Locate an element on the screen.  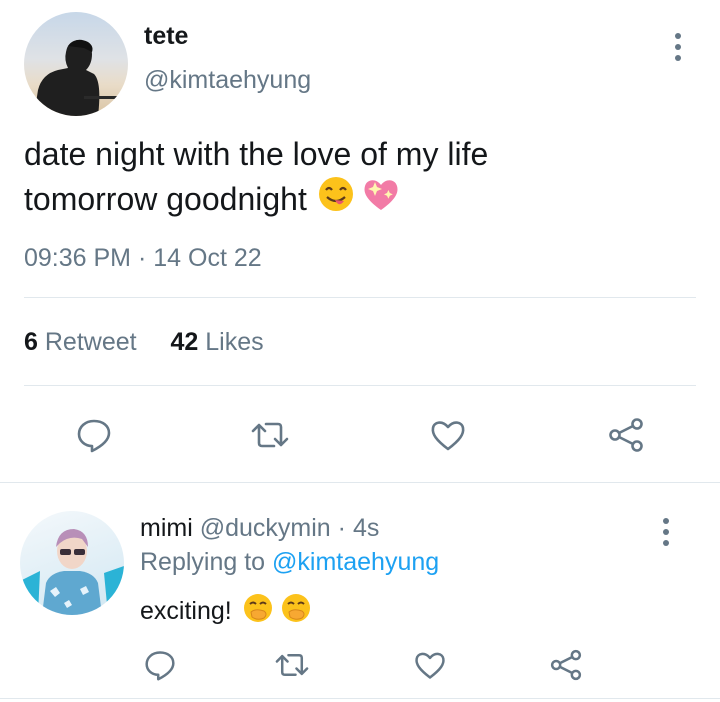
likes-label: Likes is located at coordinates (234, 342).